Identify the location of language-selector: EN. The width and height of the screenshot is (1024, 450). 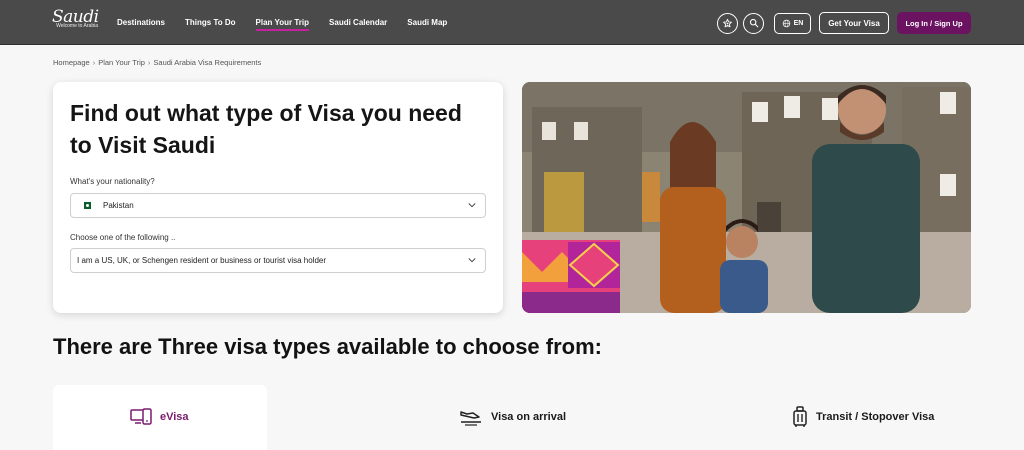
(792, 23).